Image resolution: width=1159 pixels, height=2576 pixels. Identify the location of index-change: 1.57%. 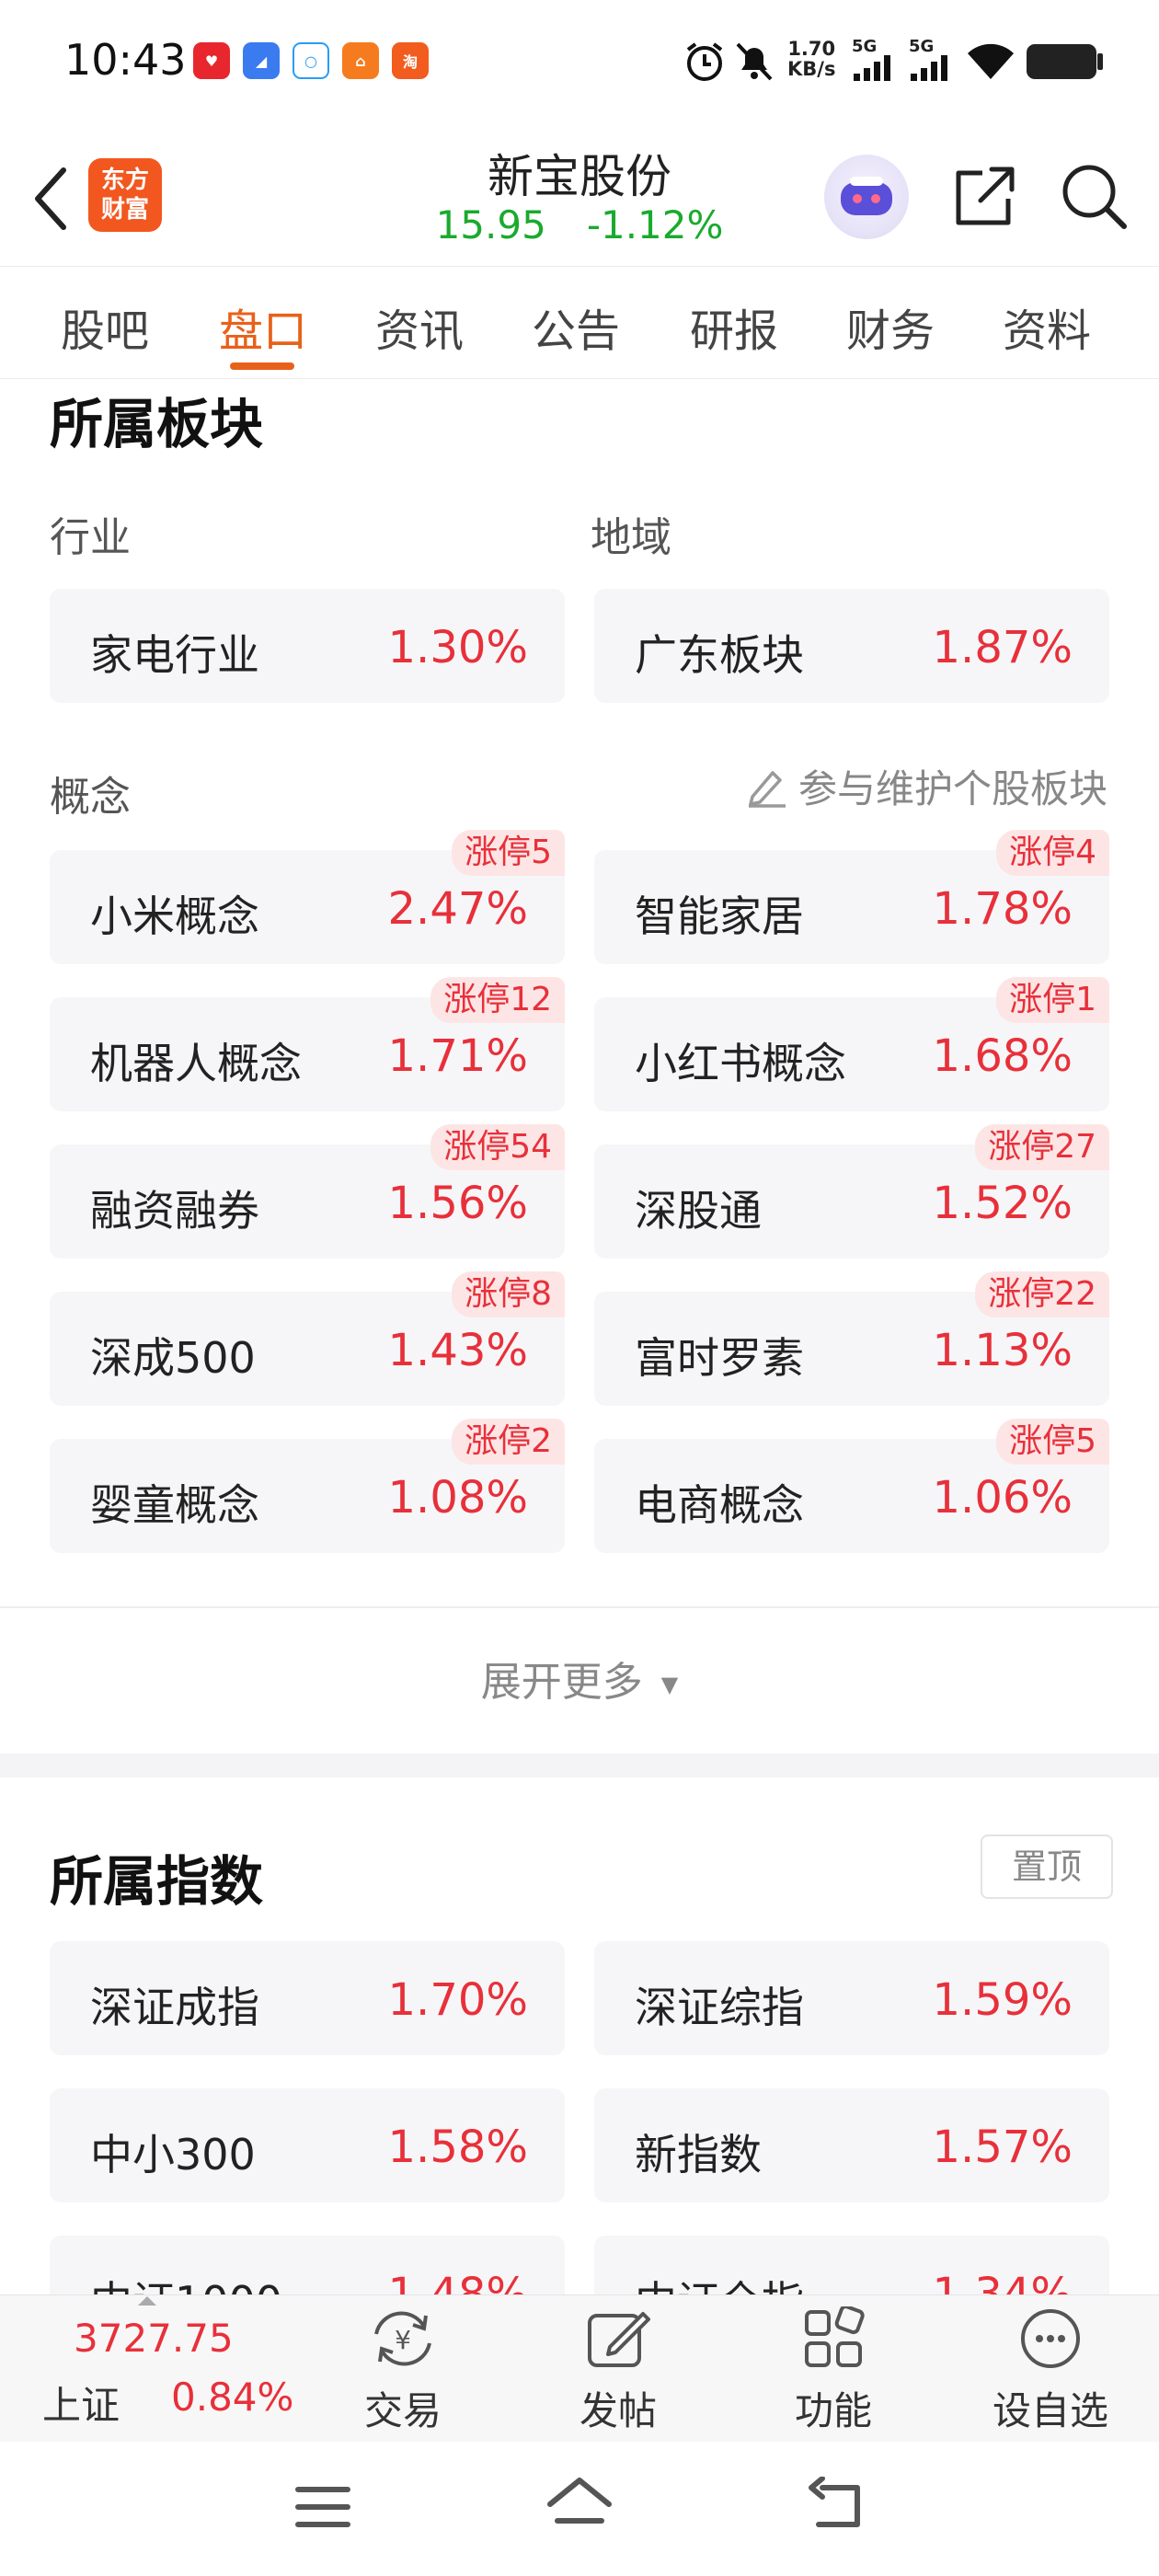
(1002, 2147).